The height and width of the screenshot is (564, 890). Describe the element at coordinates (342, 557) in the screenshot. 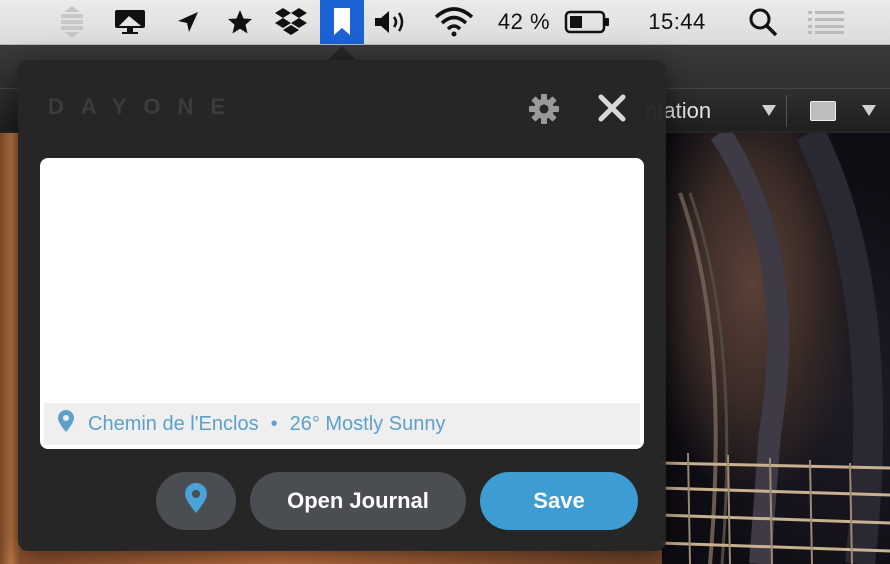

I see `background-image-bottom` at that location.